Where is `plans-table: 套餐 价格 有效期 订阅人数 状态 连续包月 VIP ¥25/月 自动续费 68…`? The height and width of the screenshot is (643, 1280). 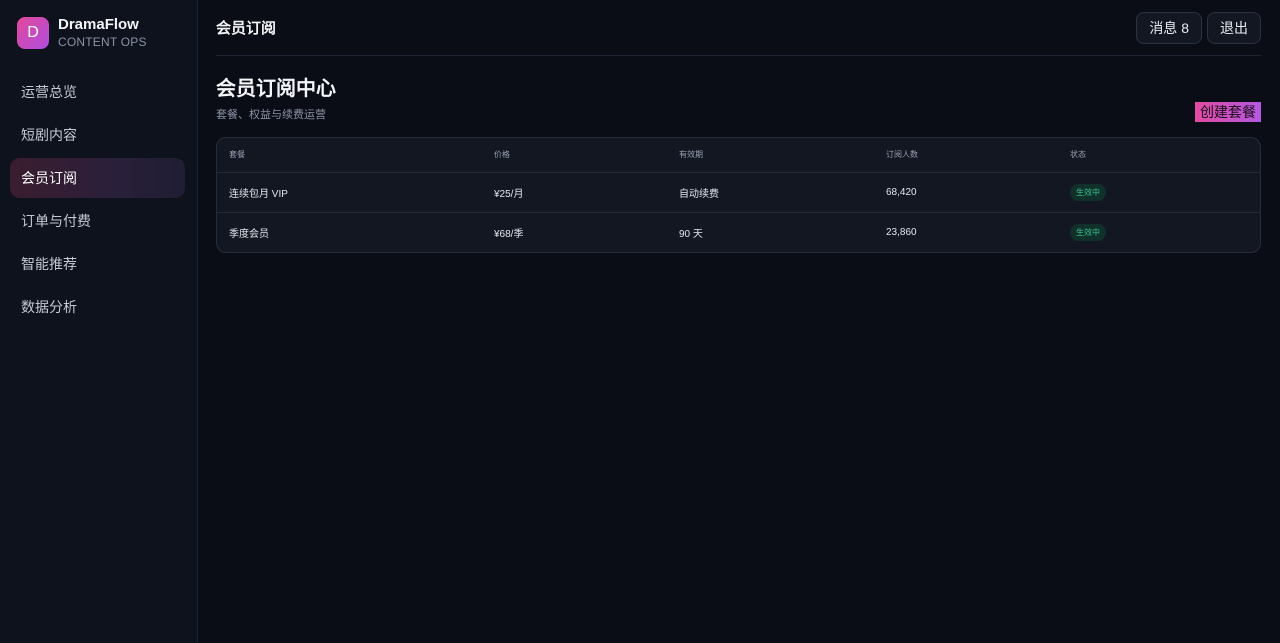
plans-table: 套餐 价格 有效期 订阅人数 状态 连续包月 VIP ¥25/月 自动续费 68… is located at coordinates (738, 195).